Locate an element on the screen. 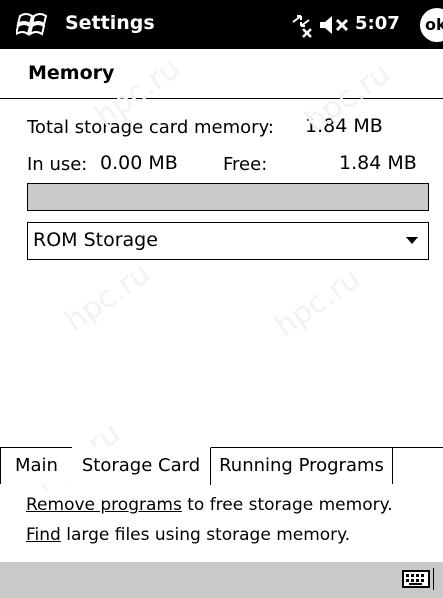 Image resolution: width=443 pixels, height=598 pixels. remove-programs-text: Remove programs to free storage memory. is located at coordinates (209, 505).